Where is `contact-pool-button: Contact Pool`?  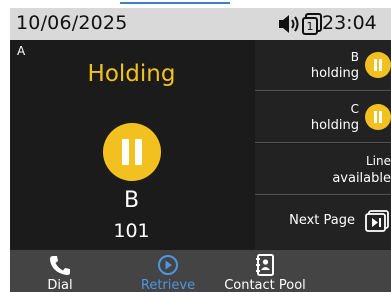
contact-pool-button: Contact Pool is located at coordinates (265, 271).